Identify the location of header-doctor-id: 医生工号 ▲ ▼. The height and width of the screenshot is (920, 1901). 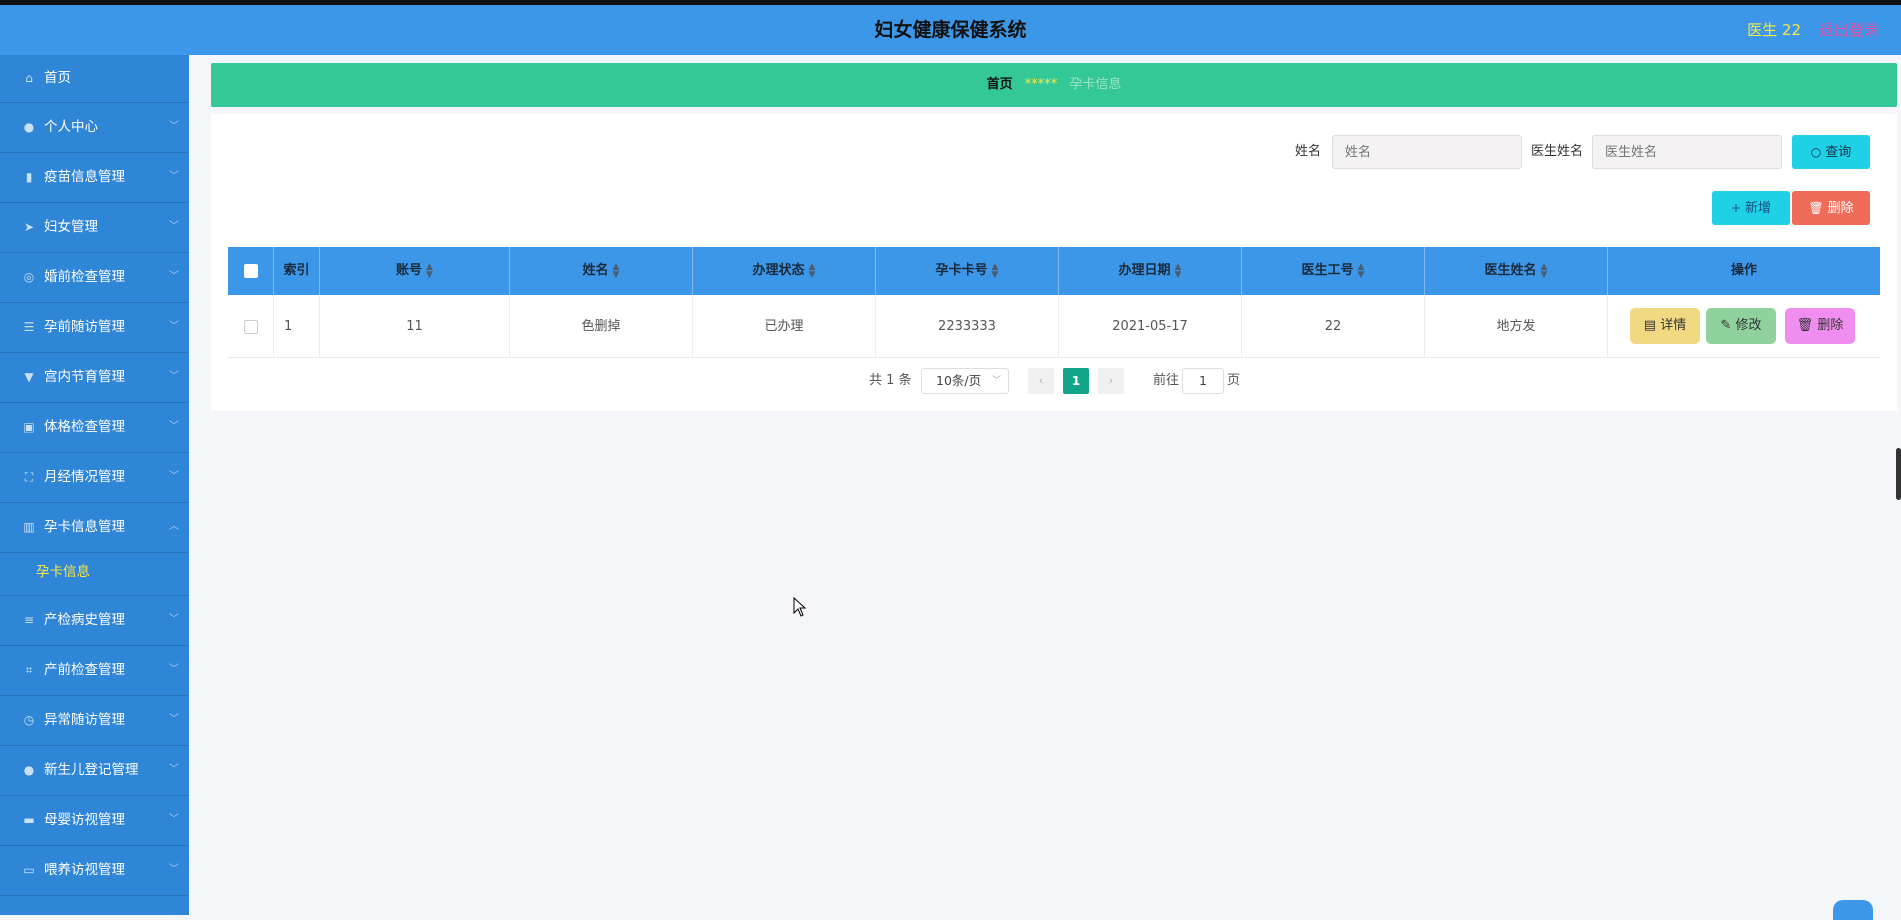
(1333, 271).